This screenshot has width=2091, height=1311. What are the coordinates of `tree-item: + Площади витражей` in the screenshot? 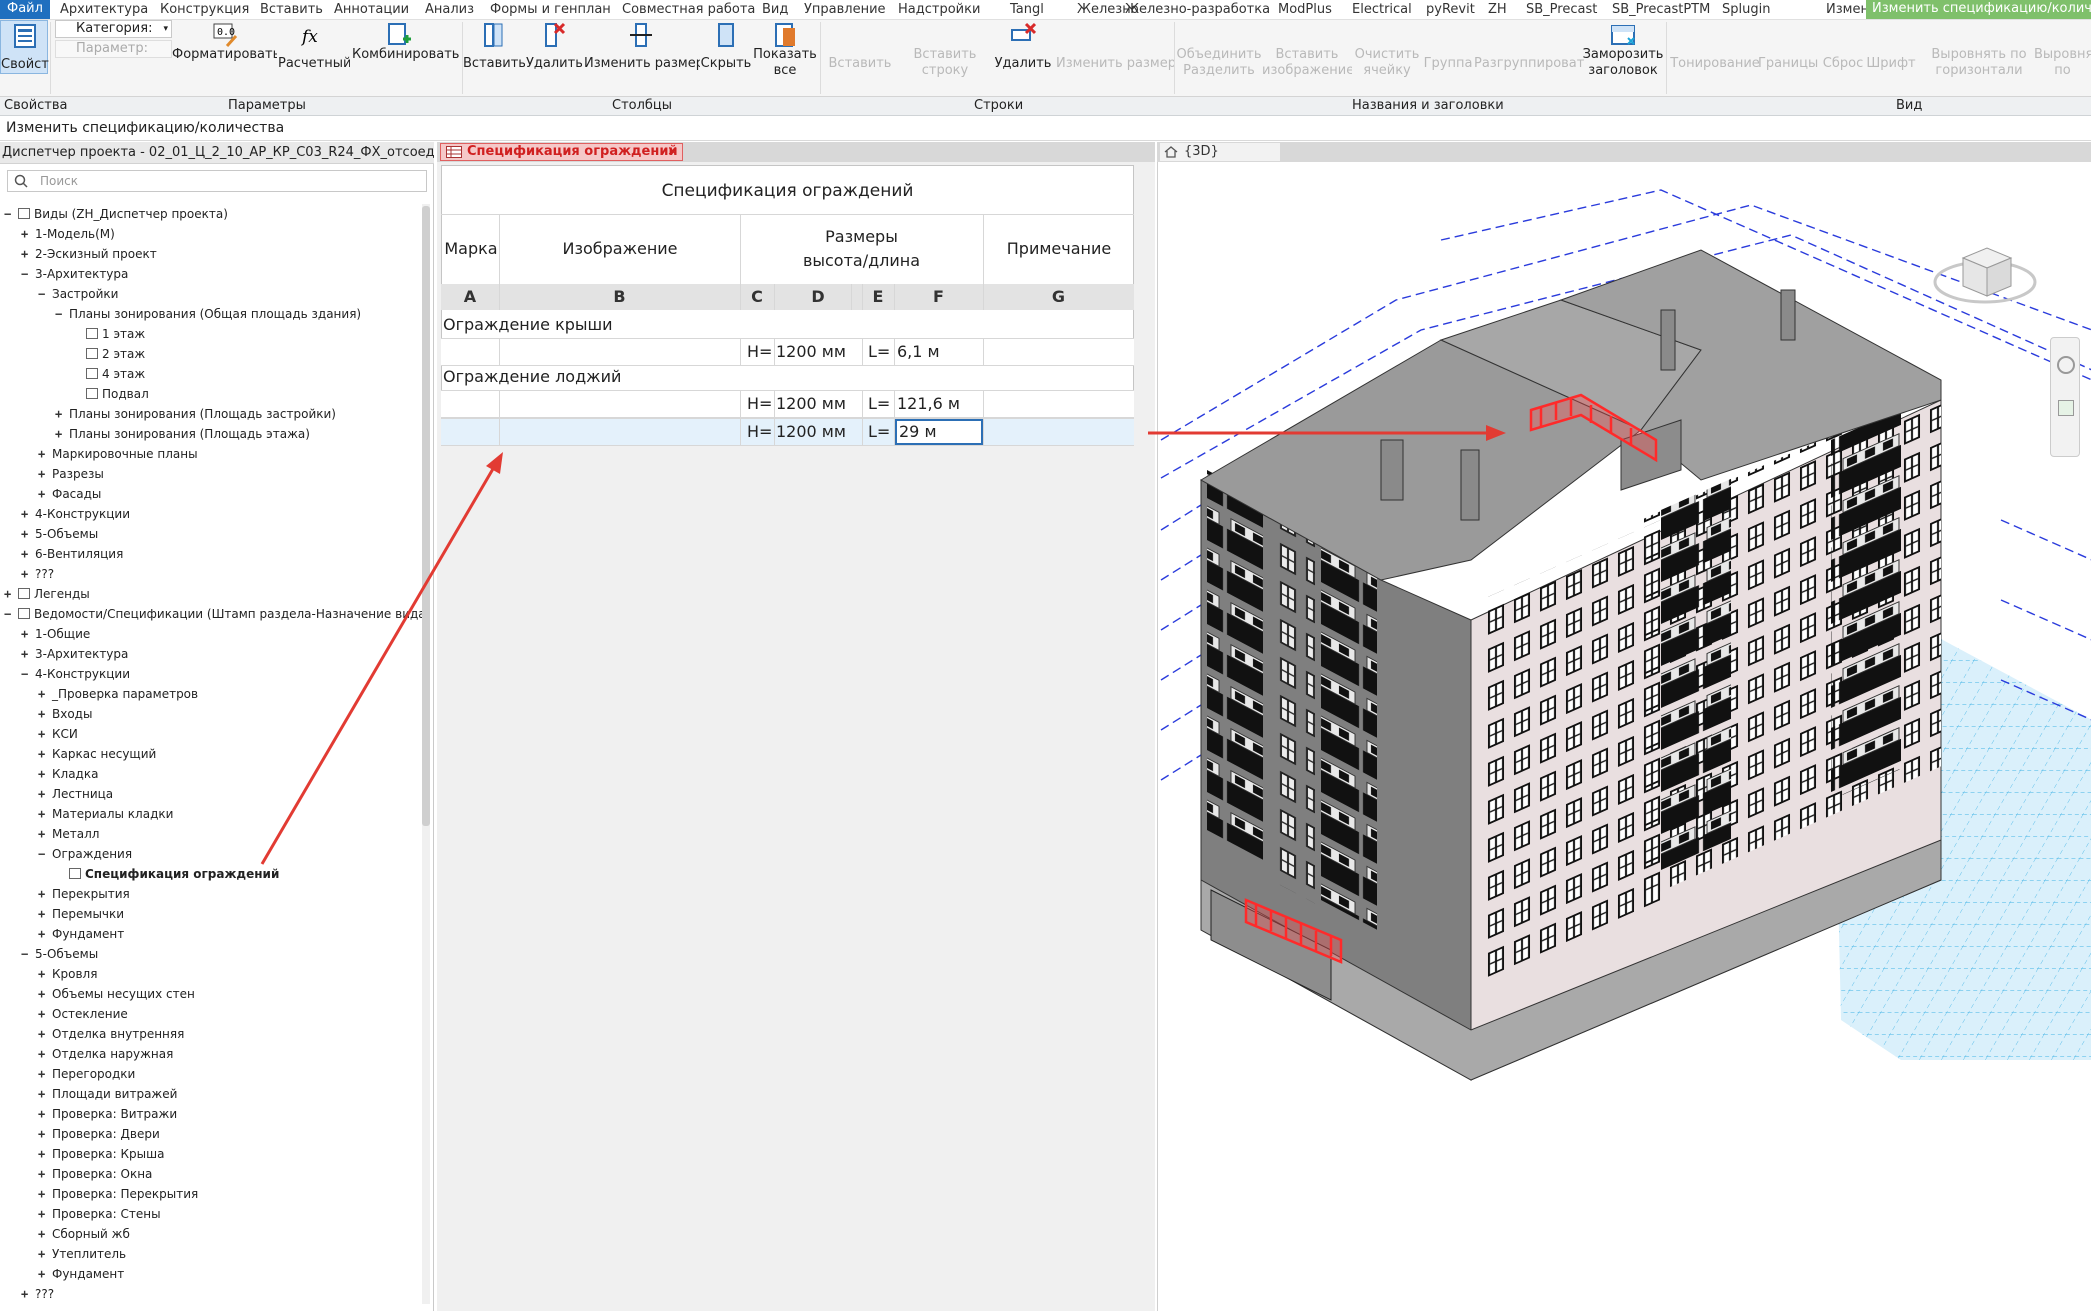 It's located at (107, 1094).